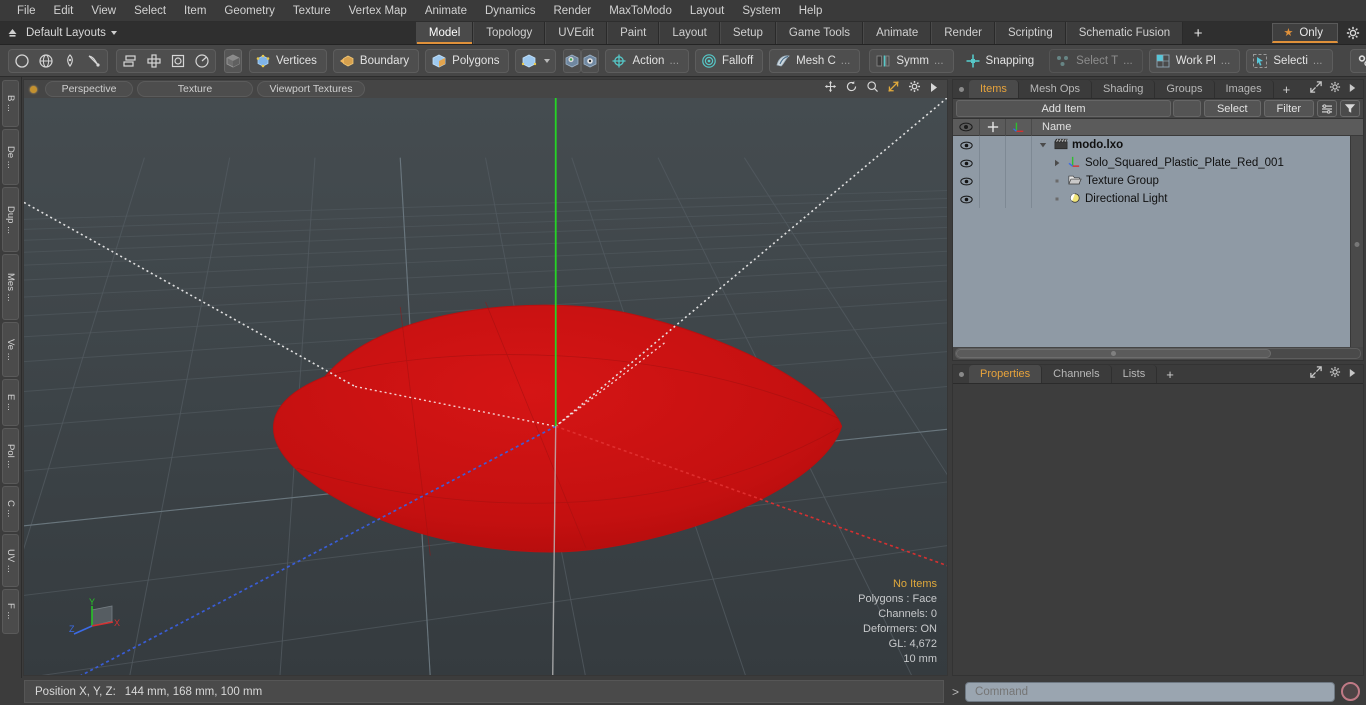 This screenshot has width=1366, height=705. I want to click on tab-animate: Animate, so click(897, 33).